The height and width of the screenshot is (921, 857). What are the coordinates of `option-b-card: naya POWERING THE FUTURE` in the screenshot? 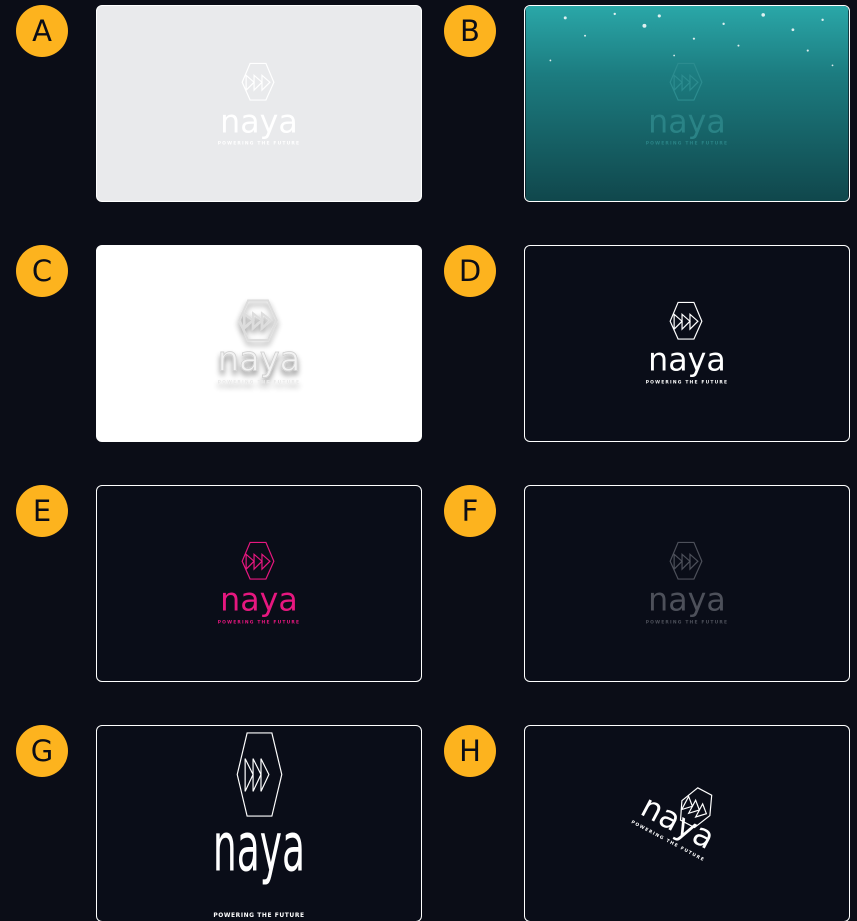 It's located at (687, 103).